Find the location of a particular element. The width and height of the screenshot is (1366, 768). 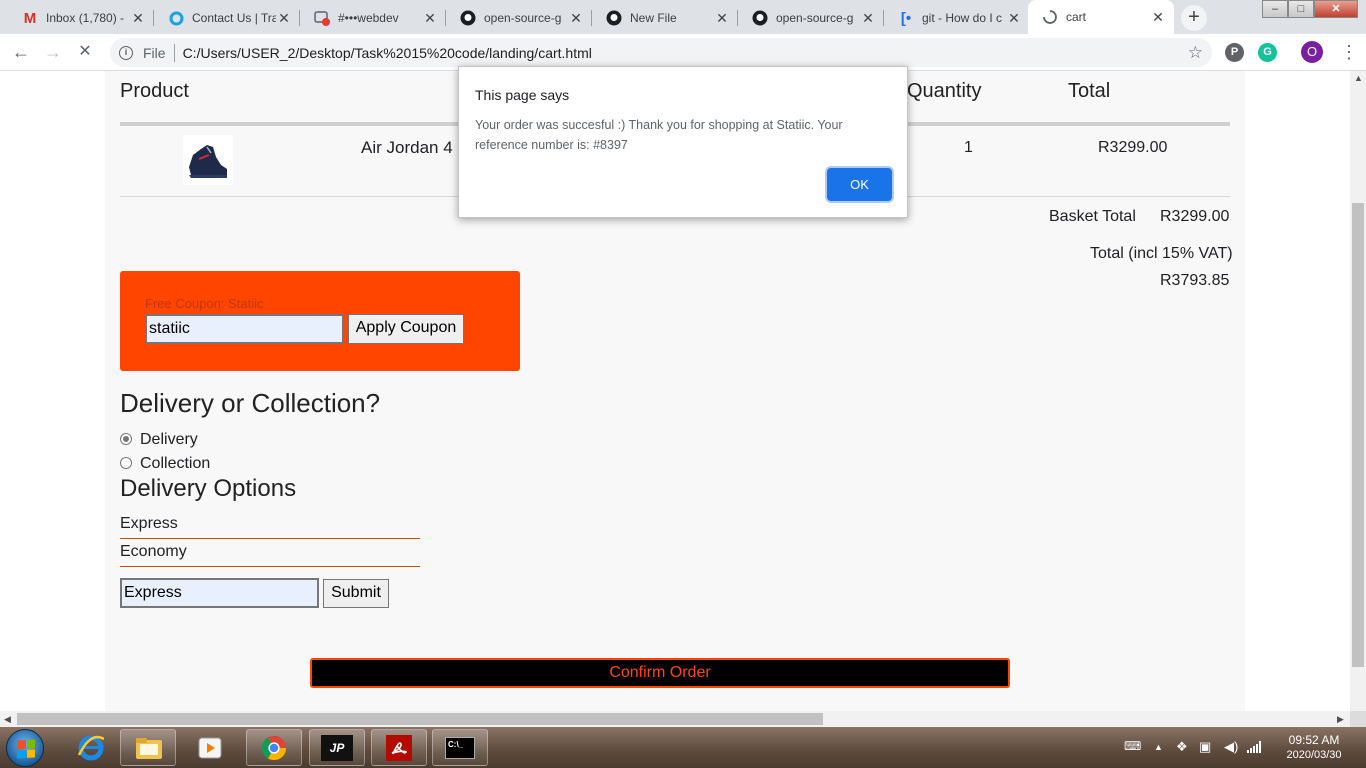

device-icon: ▣ is located at coordinates (1205, 747).